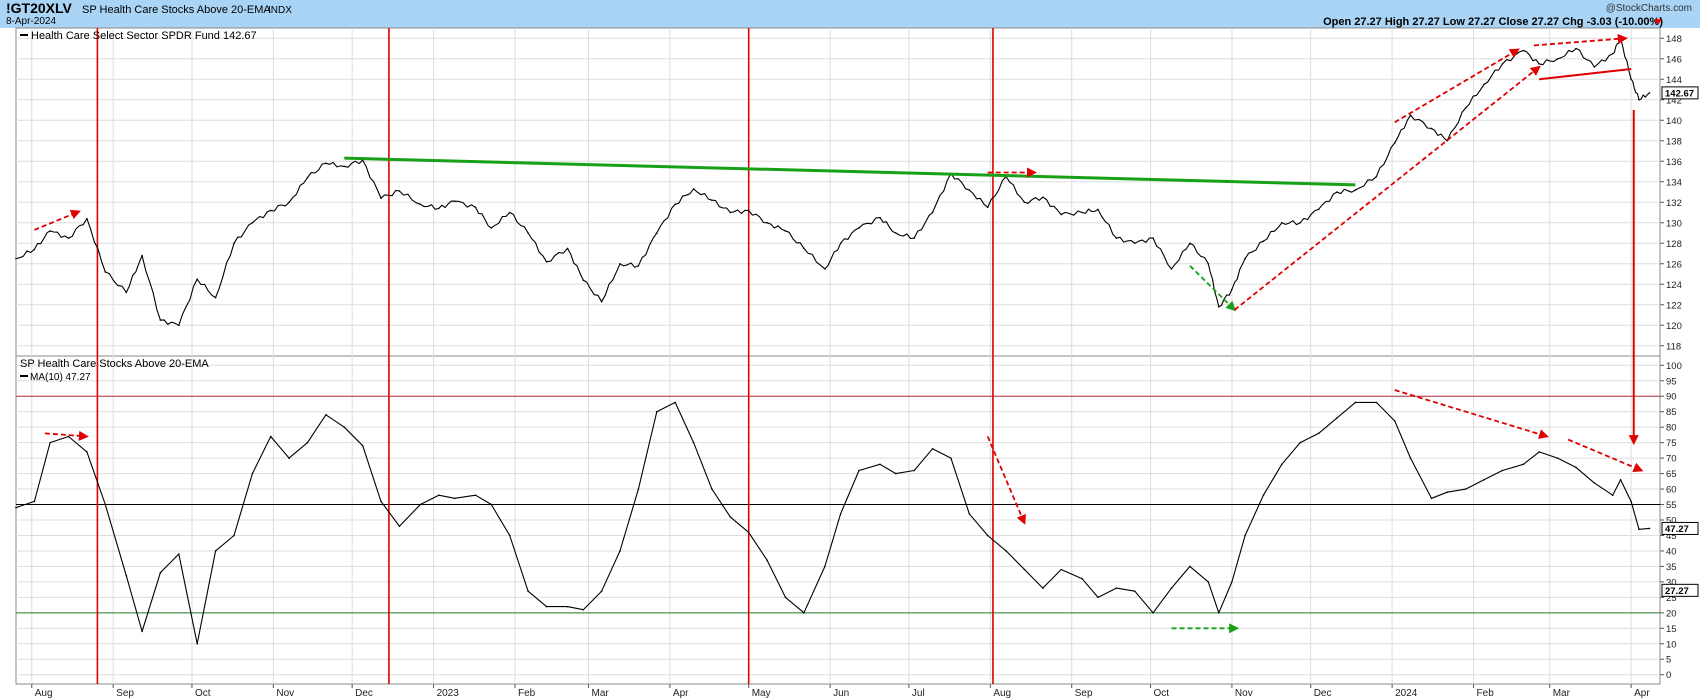  Describe the element at coordinates (1674, 162) in the screenshot. I see `y-tick-label: 136` at that location.